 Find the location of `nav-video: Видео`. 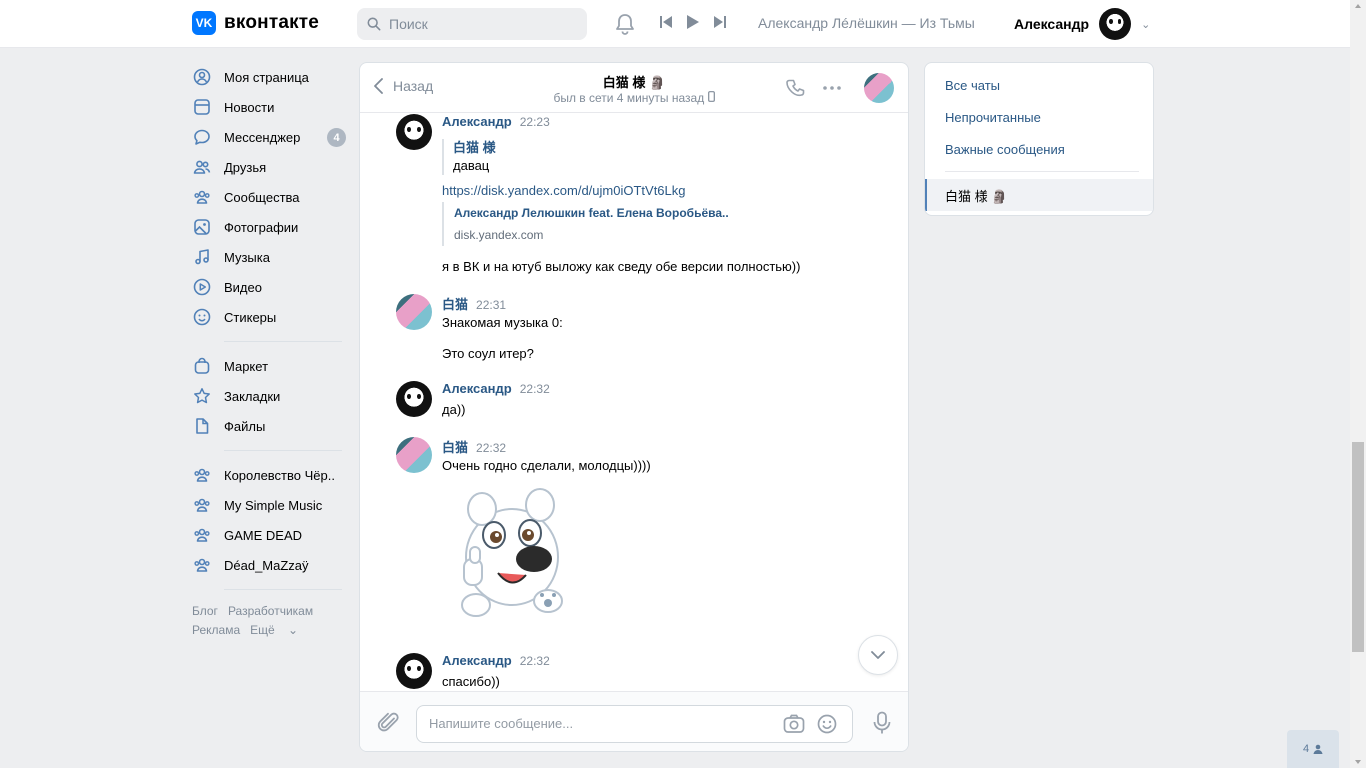

nav-video: Видео is located at coordinates (267, 287).